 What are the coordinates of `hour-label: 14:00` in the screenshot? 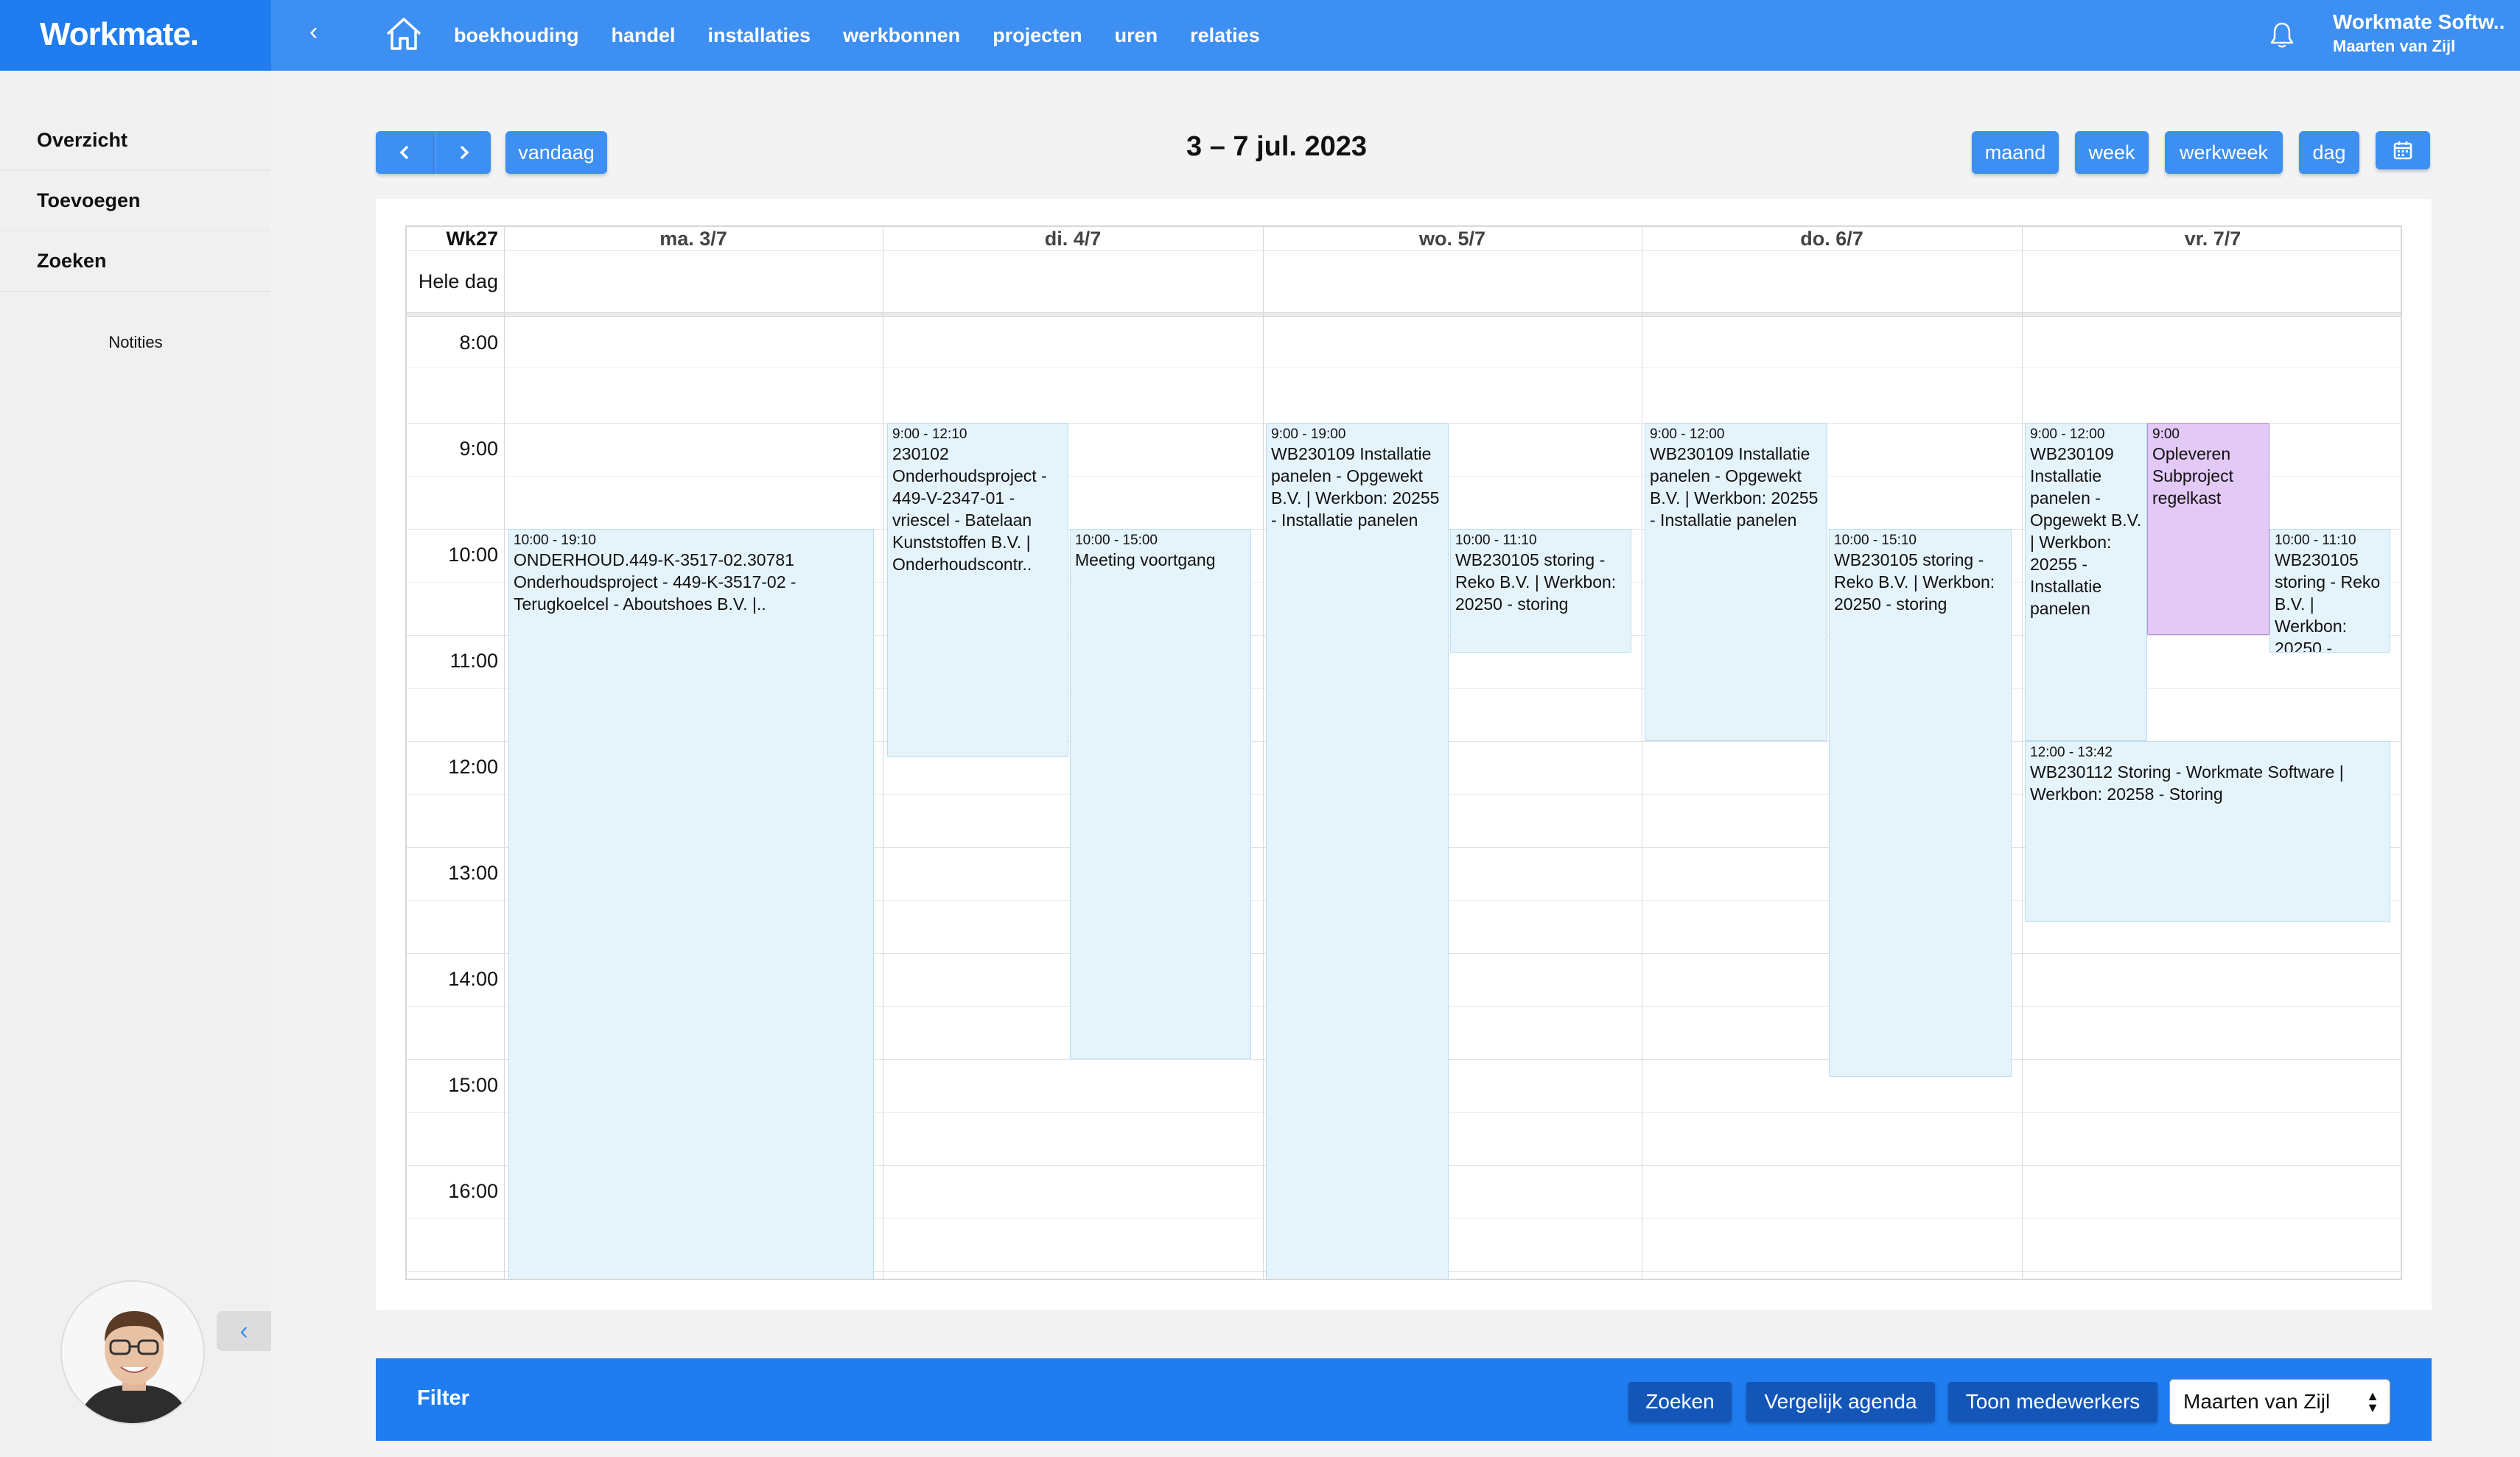 It's located at (473, 979).